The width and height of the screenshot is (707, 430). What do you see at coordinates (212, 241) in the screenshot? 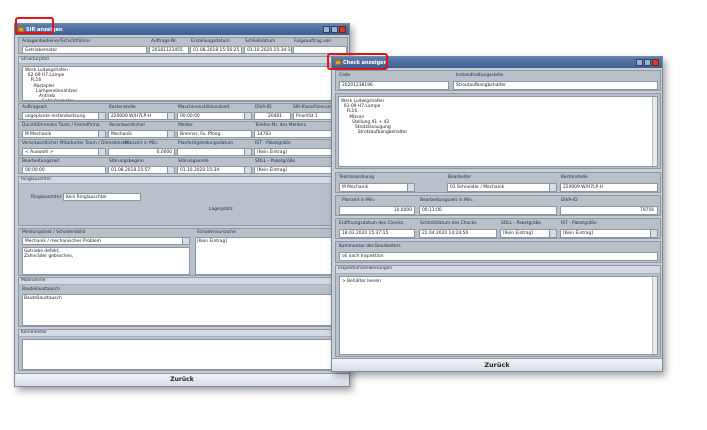
I see `schadensursache-text: [Kein Eintrag]` at bounding box center [212, 241].